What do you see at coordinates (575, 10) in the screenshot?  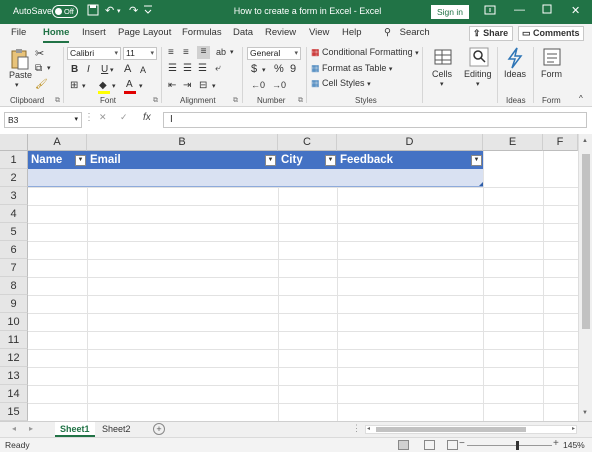 I see `close-icon: ✕` at bounding box center [575, 10].